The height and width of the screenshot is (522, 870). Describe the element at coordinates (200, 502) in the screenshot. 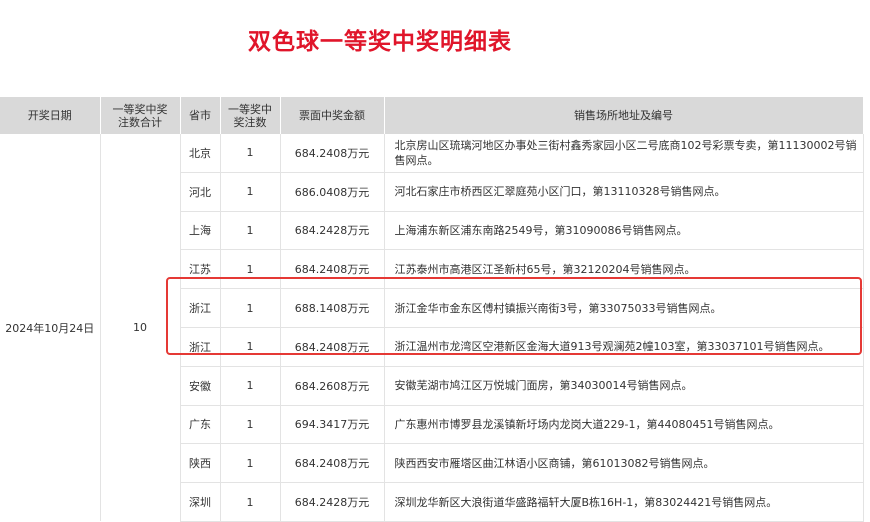

I see `province-cell: 深圳` at that location.